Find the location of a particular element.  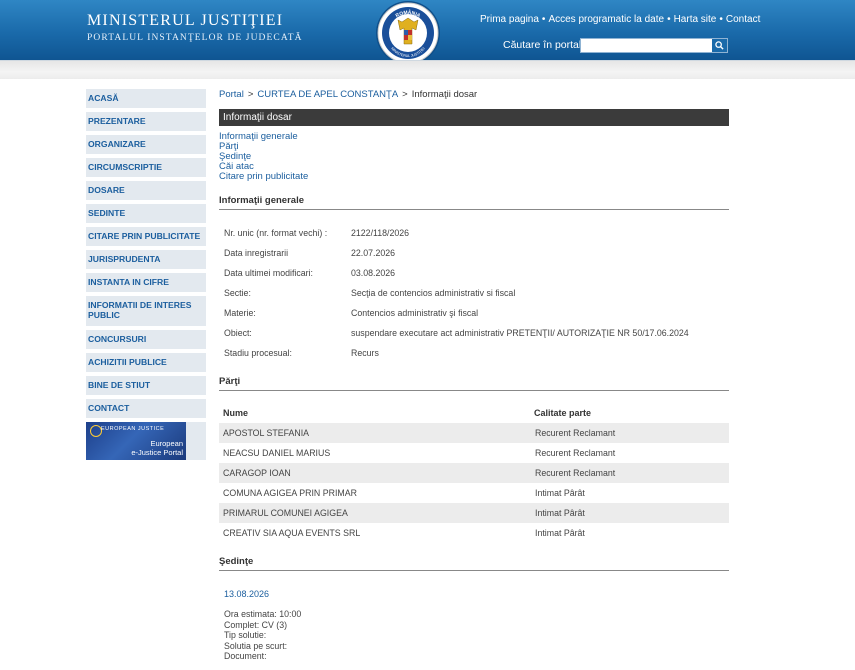

magnifier-icon is located at coordinates (719, 45).